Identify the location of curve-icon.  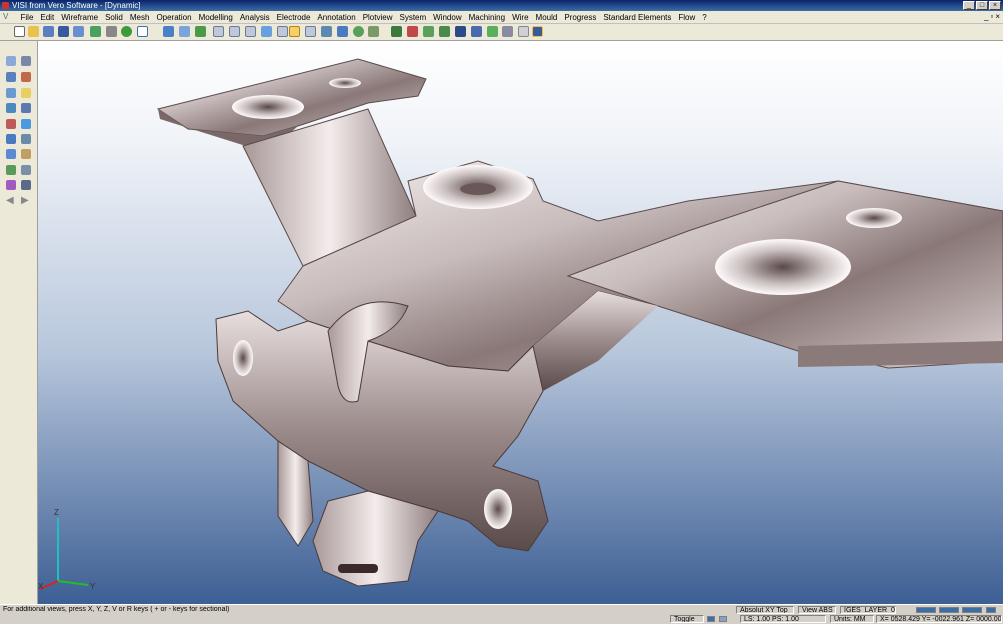
(26, 77).